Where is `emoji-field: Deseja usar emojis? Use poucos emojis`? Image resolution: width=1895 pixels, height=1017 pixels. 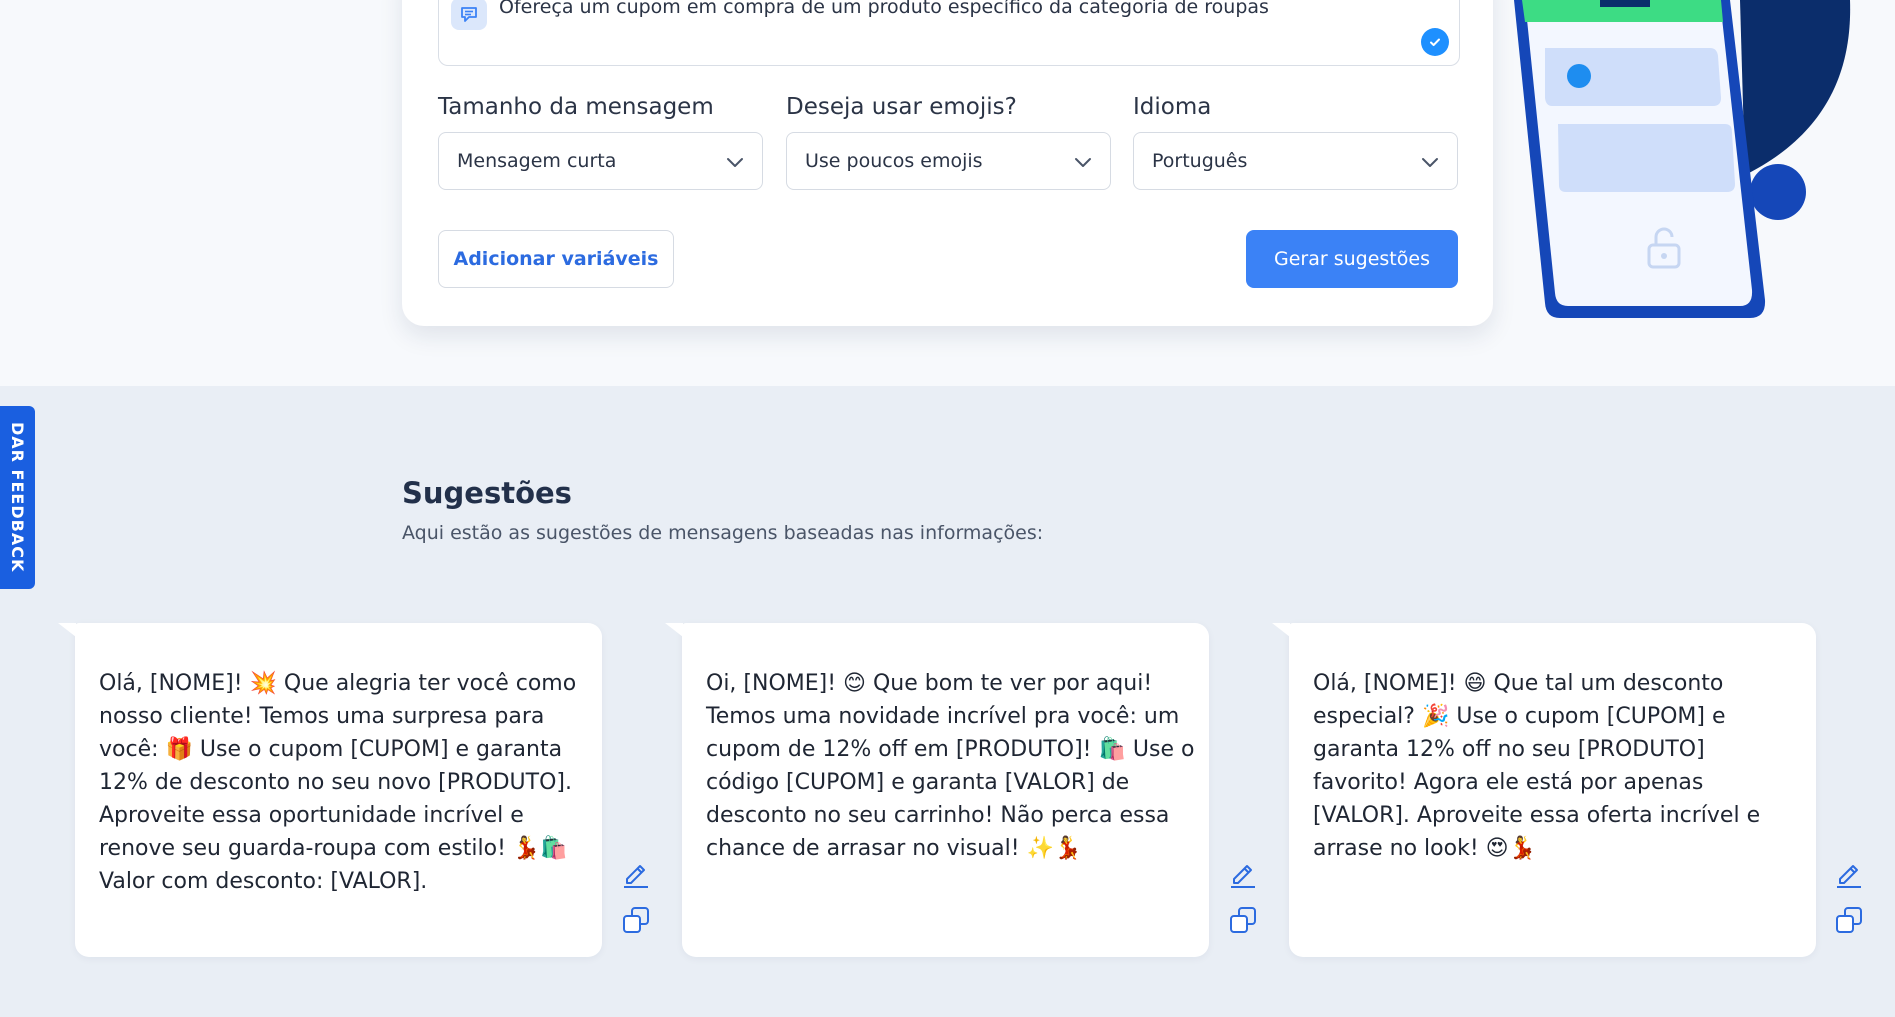
emoji-field: Deseja usar emojis? Use poucos emojis is located at coordinates (948, 142).